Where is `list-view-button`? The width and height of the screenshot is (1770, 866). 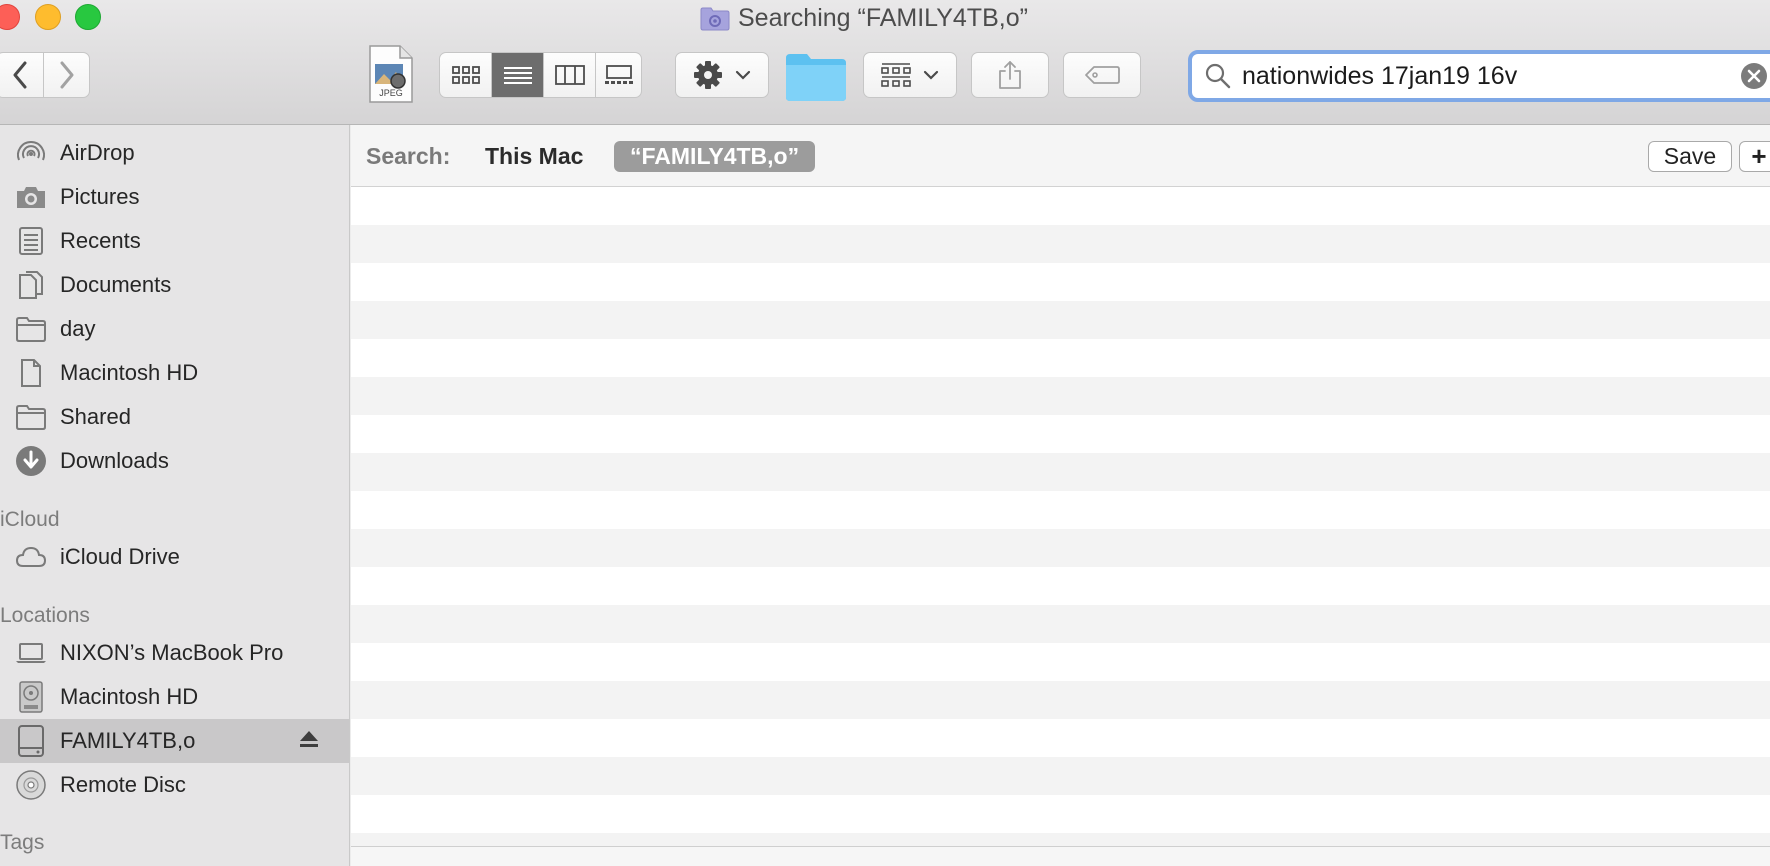
list-view-button is located at coordinates (518, 75).